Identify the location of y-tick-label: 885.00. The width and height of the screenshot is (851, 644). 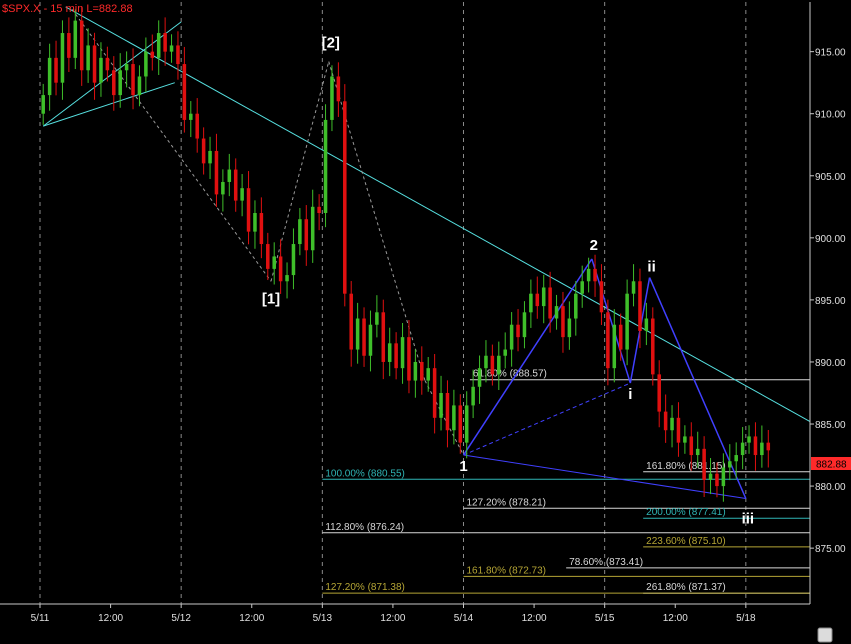
(830, 425).